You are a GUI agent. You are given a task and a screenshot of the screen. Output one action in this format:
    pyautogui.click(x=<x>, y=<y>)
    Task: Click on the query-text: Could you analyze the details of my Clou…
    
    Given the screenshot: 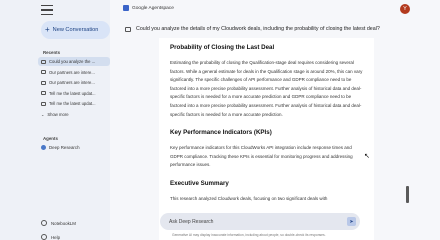 What is the action you would take?
    pyautogui.click(x=258, y=29)
    